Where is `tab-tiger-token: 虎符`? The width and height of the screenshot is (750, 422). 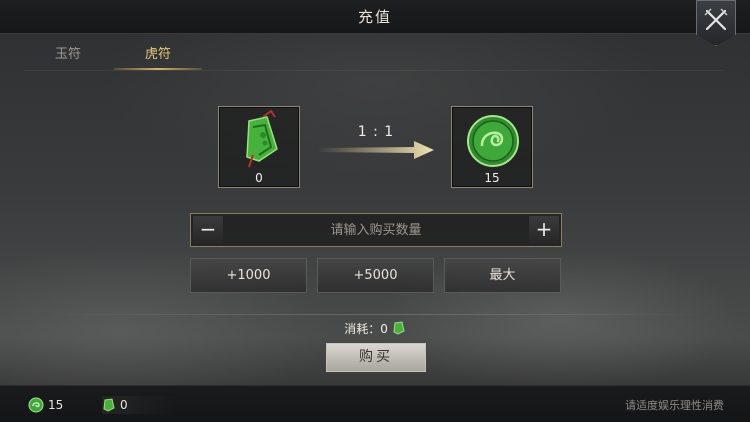
tab-tiger-token: 虎符 is located at coordinates (158, 56).